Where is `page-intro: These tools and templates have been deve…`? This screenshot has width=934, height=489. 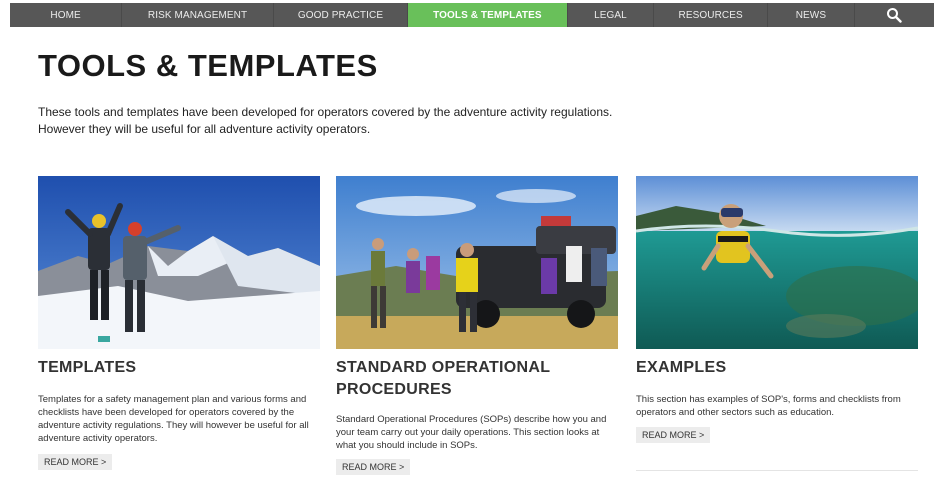
page-intro: These tools and templates have been deve… is located at coordinates (325, 120).